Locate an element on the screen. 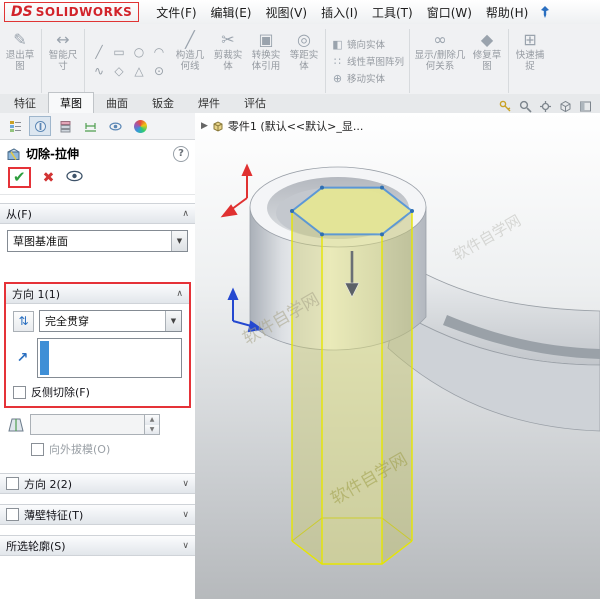 The width and height of the screenshot is (600, 599). help-icon: ? is located at coordinates (181, 153).